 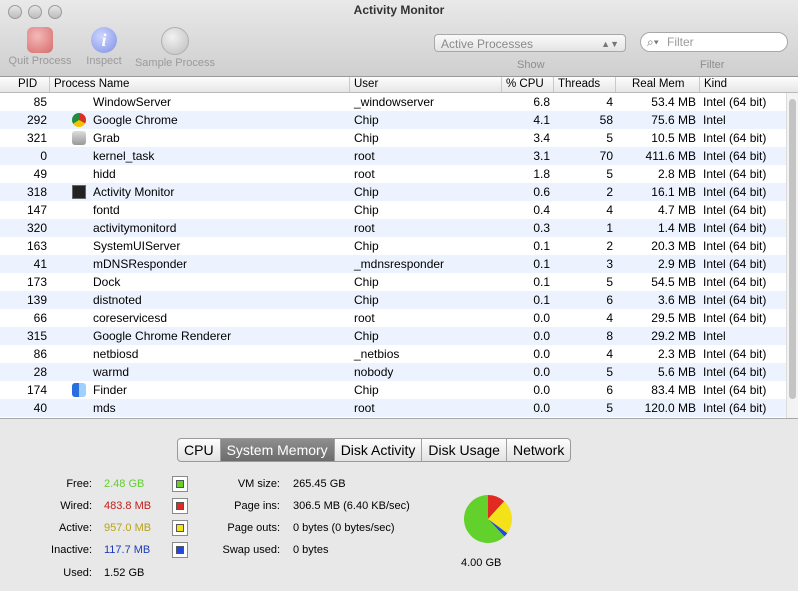 What do you see at coordinates (541, 138) in the screenshot?
I see `cpu-cell: 3.4` at bounding box center [541, 138].